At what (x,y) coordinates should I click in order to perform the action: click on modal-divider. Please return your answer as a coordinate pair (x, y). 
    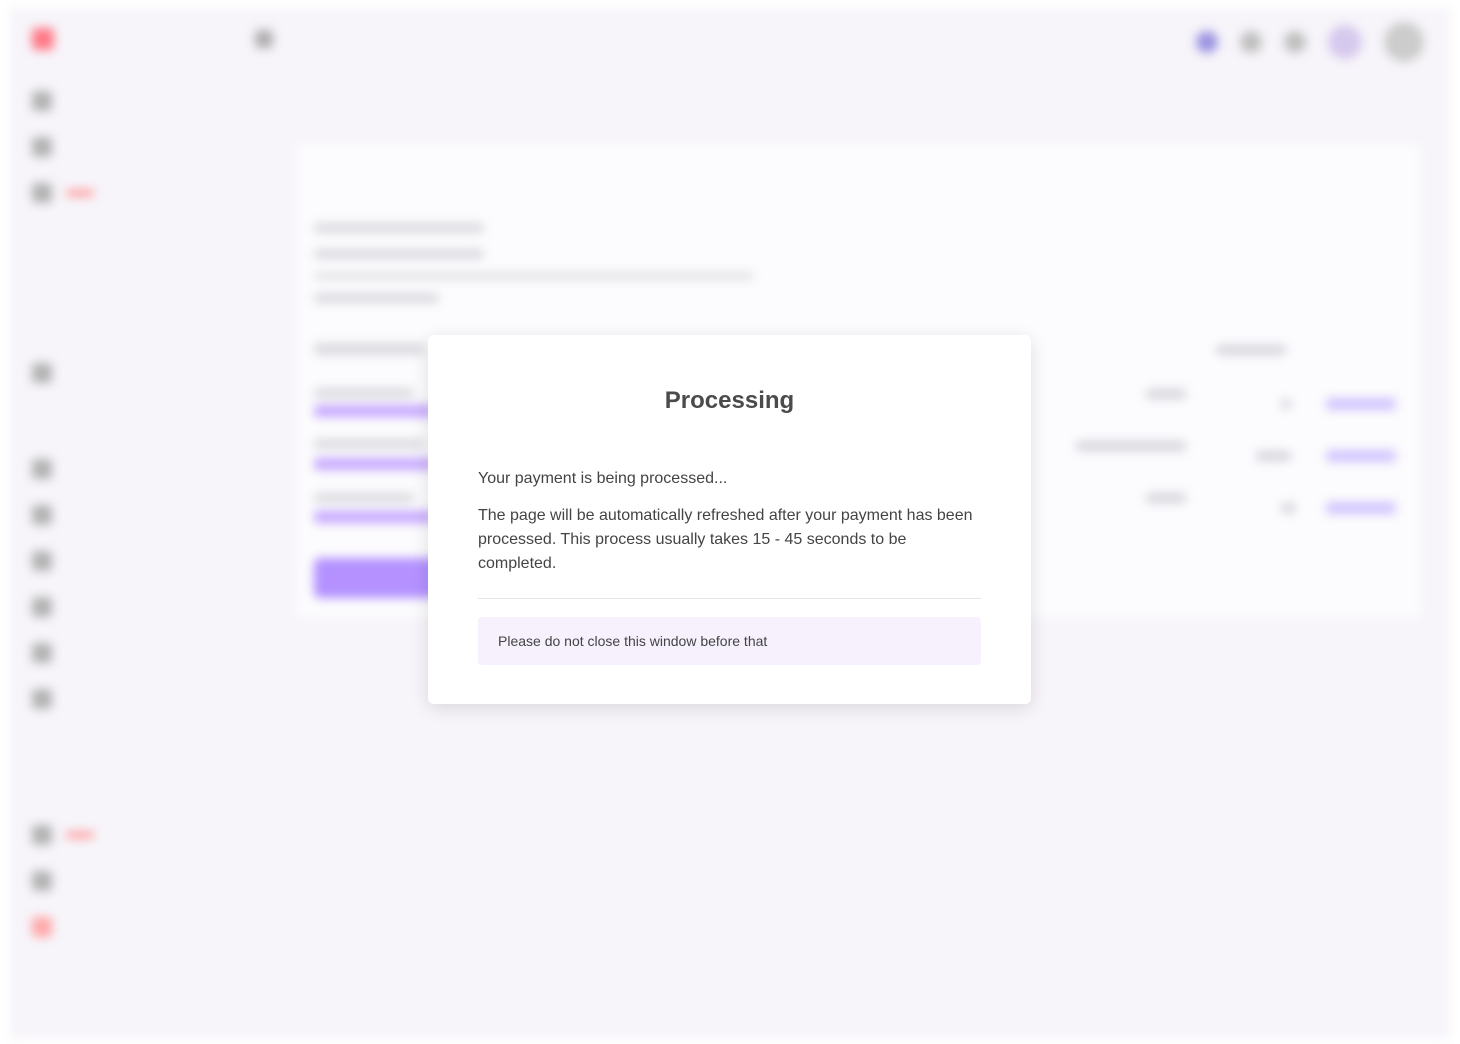
    Looking at the image, I should click on (729, 598).